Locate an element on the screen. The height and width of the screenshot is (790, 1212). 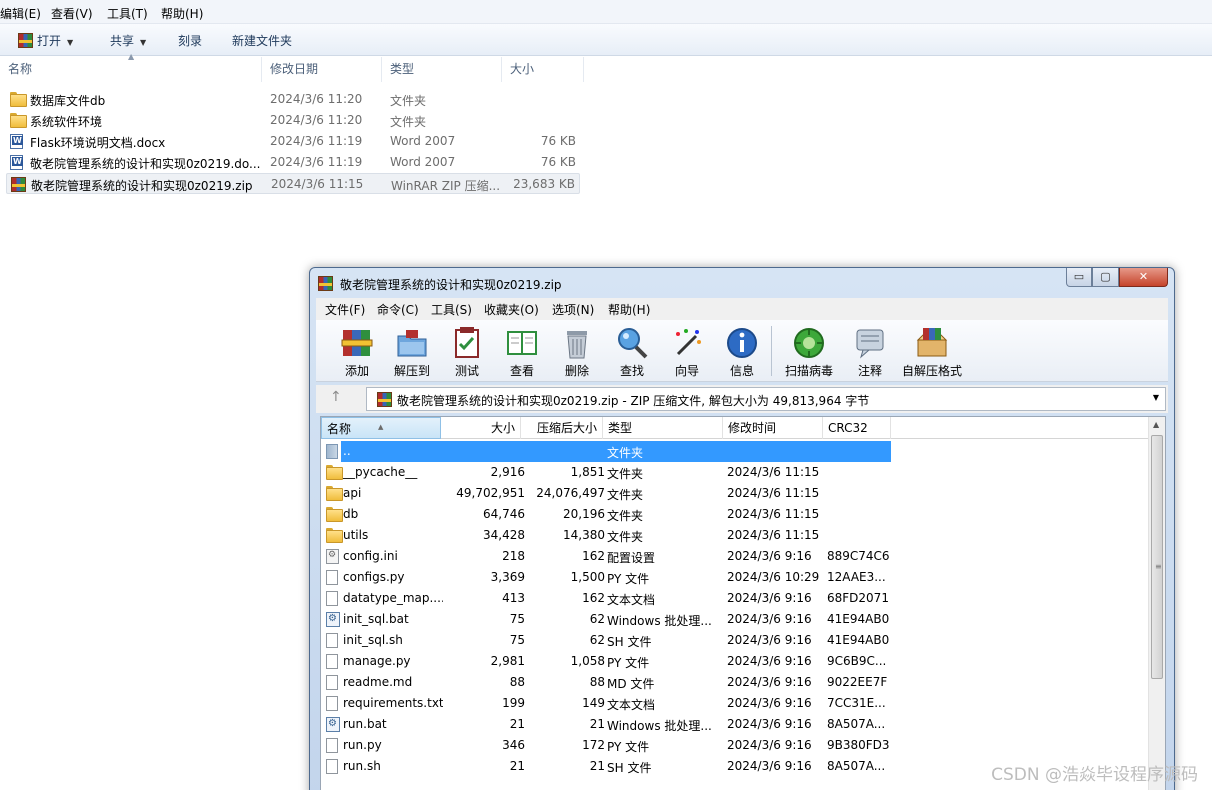
menu-commands: 命令(C) is located at coordinates (398, 309).